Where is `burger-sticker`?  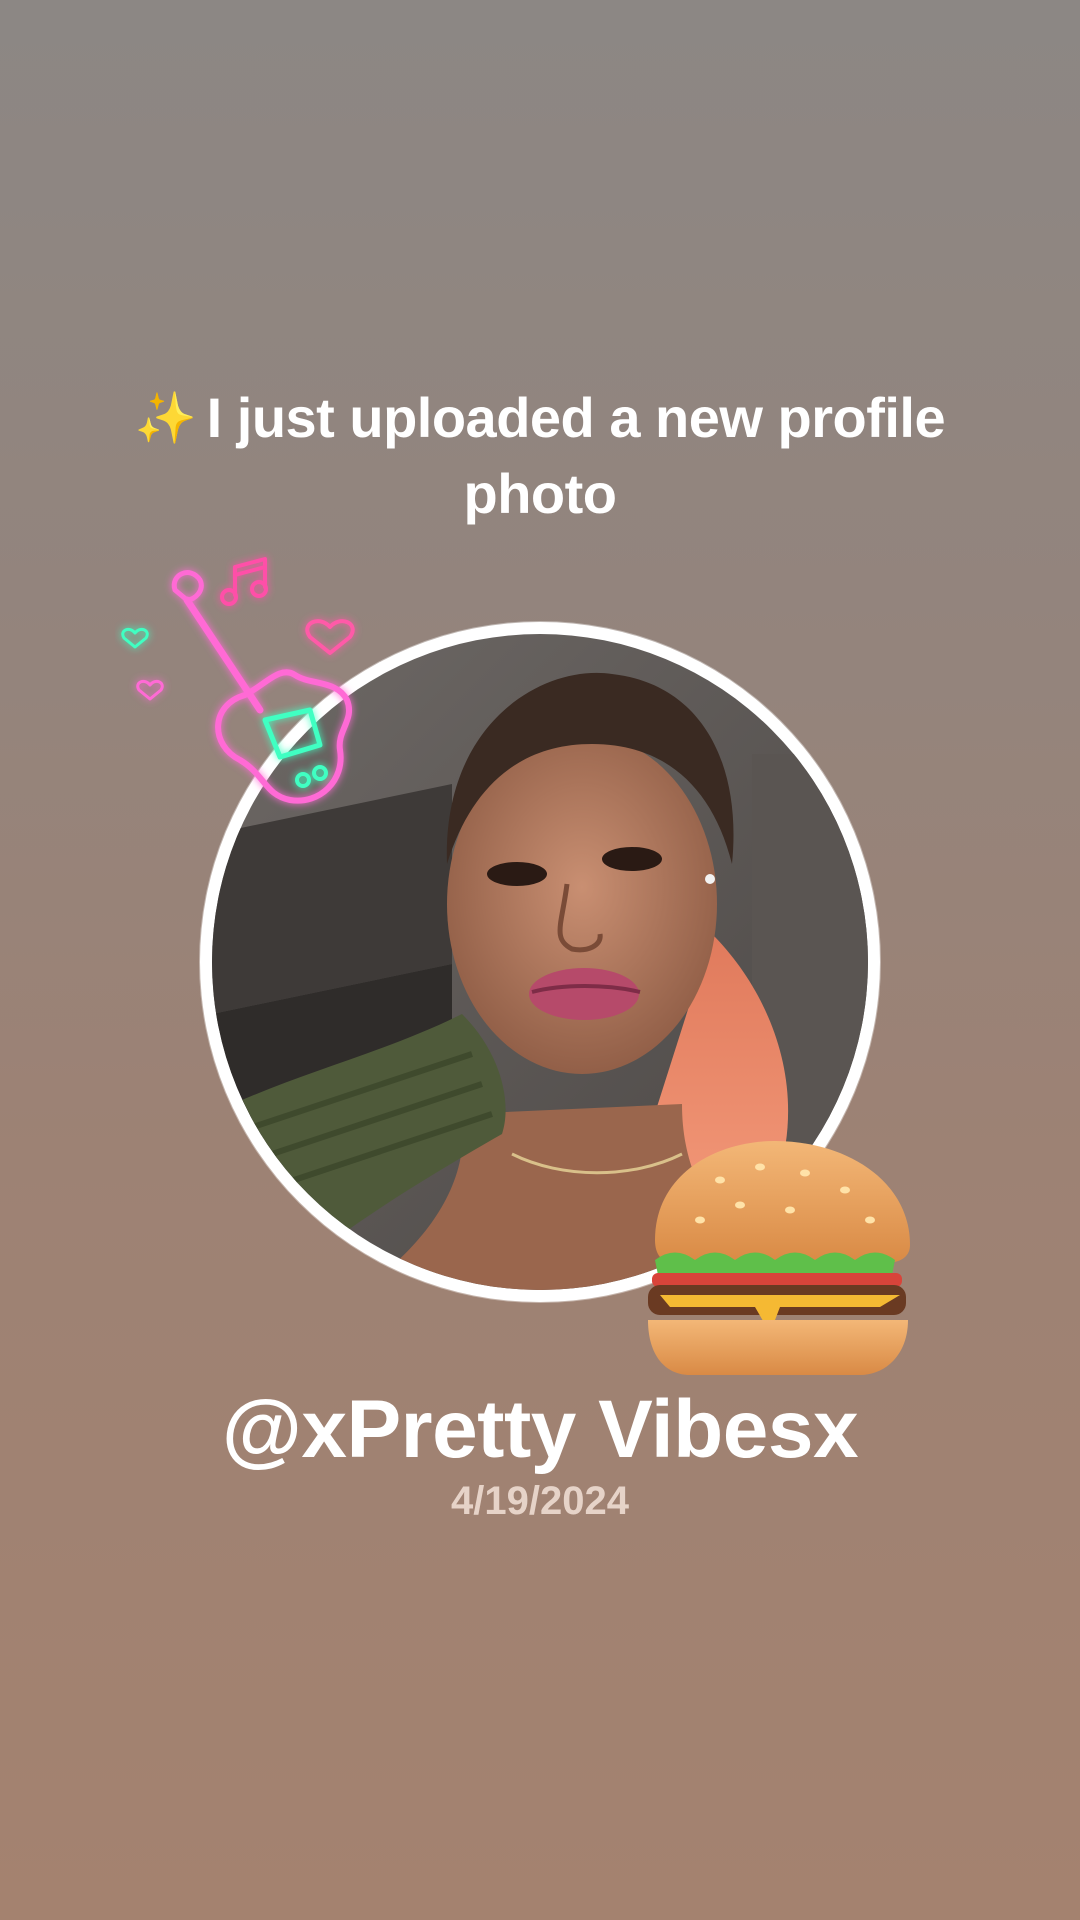 burger-sticker is located at coordinates (772, 1260).